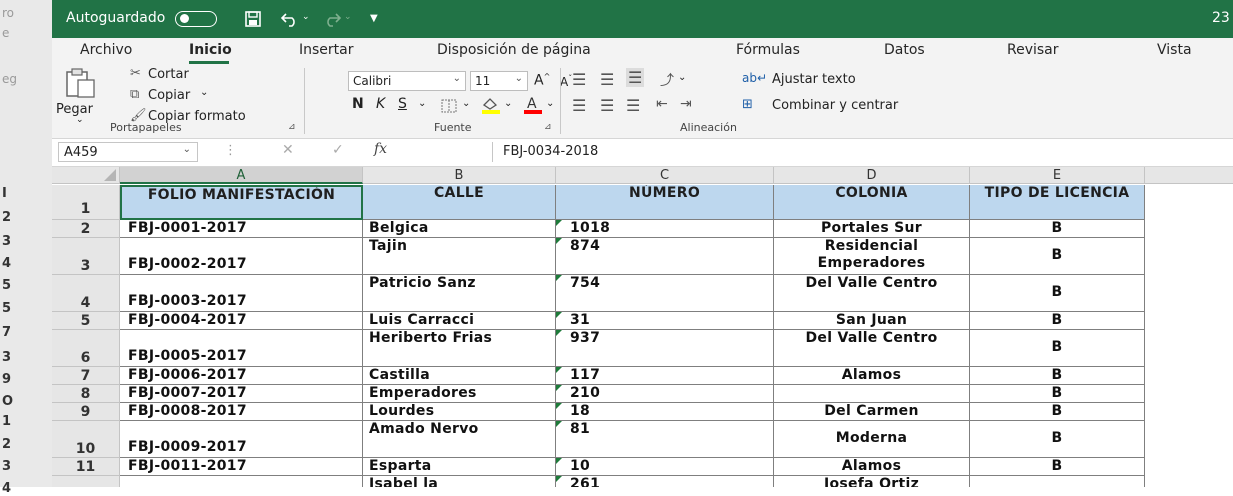 This screenshot has width=1233, height=496. I want to click on tab-insertar: Insertar, so click(326, 50).